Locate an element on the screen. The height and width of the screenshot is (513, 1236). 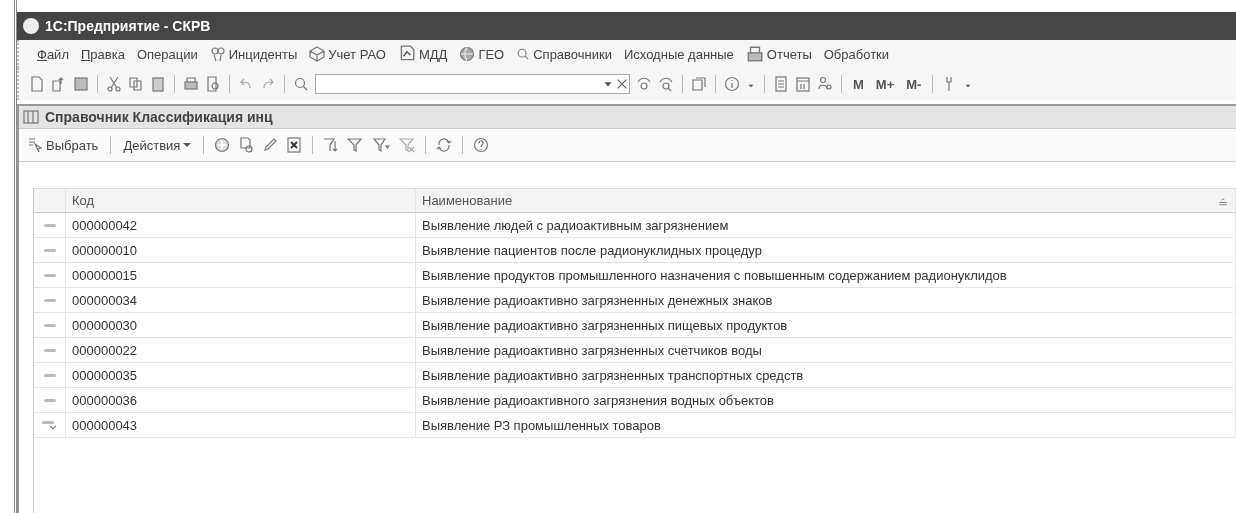
info-icon is located at coordinates (732, 84).